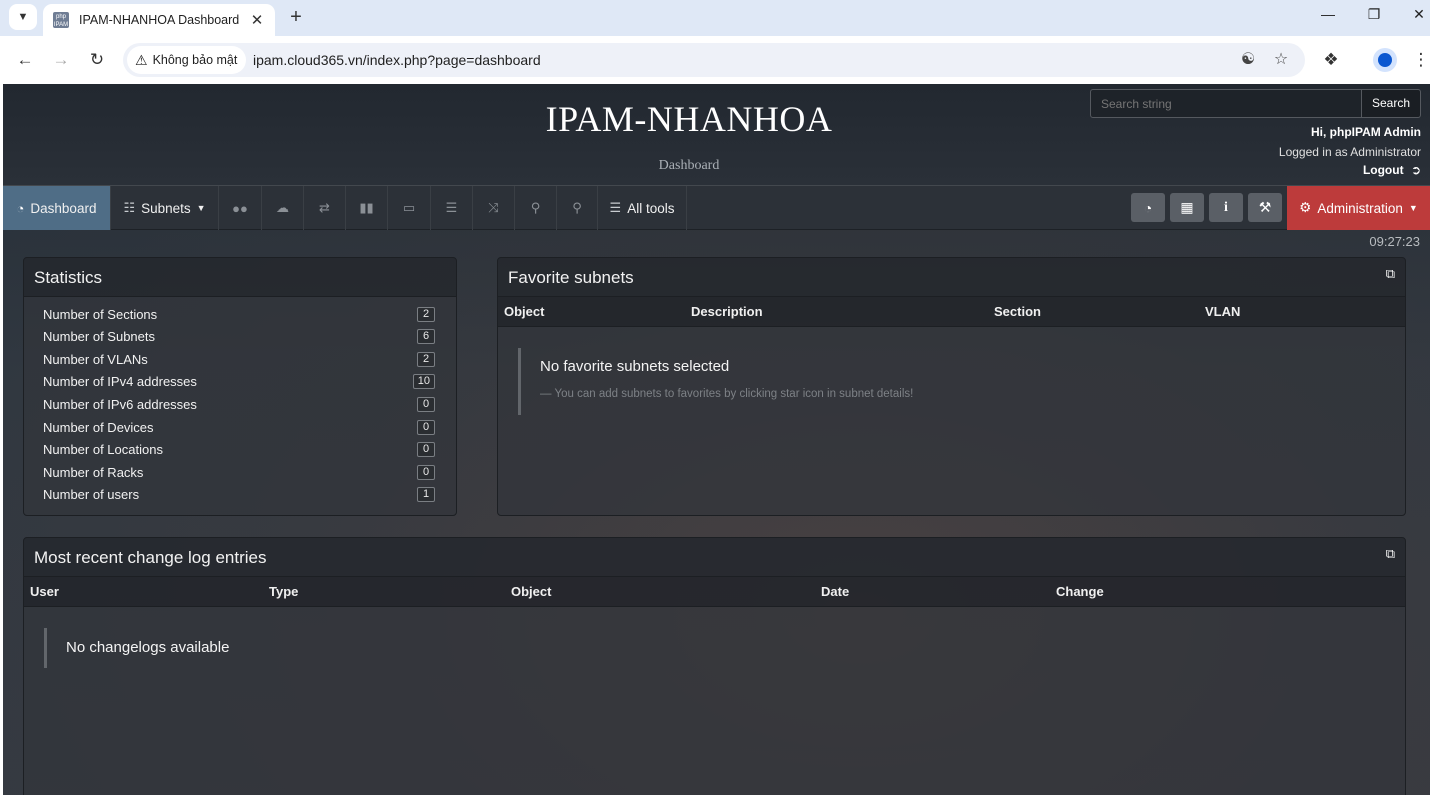 The height and width of the screenshot is (795, 1430). I want to click on security-indicator: ⚠ Không bảo mật, so click(187, 60).